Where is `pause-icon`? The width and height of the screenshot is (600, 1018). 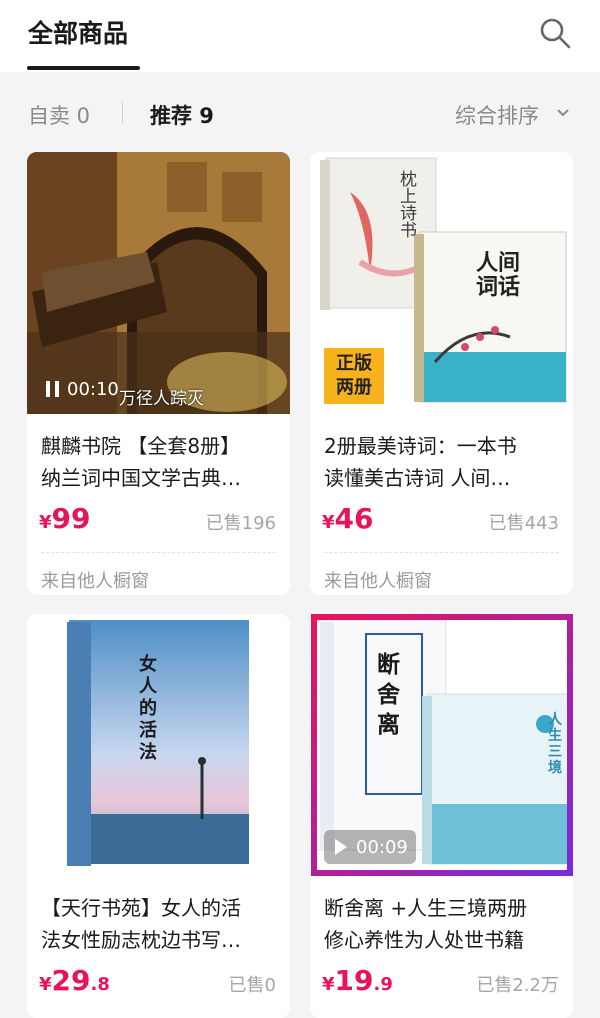
pause-icon is located at coordinates (52, 389).